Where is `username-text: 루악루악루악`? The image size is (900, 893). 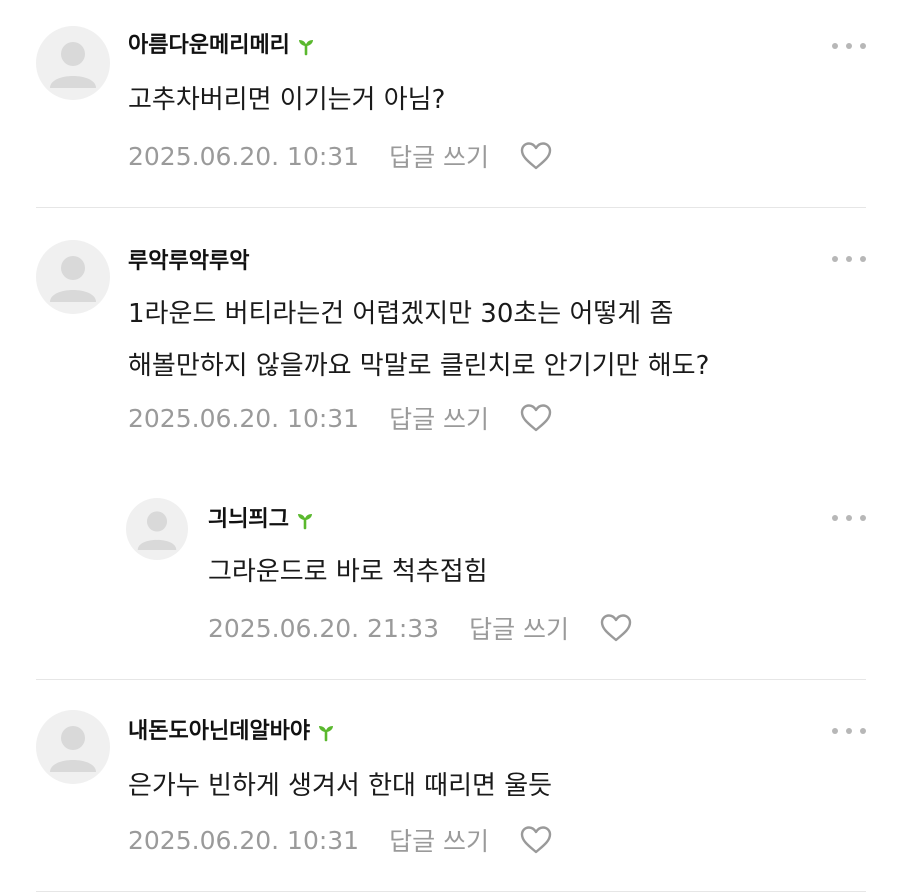
username-text: 루악루악루악 is located at coordinates (189, 261).